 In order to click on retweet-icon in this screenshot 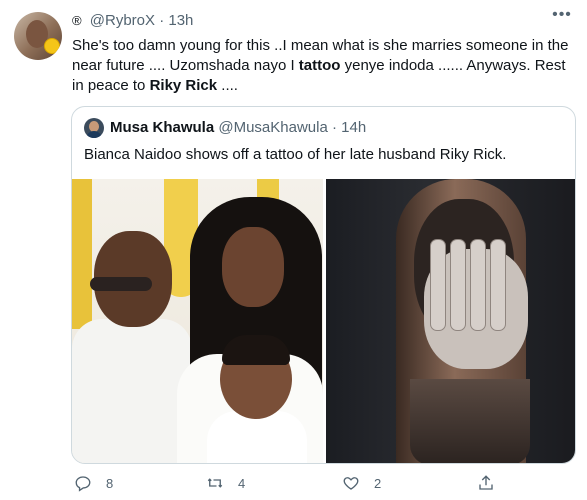, I will do `click(215, 483)`.